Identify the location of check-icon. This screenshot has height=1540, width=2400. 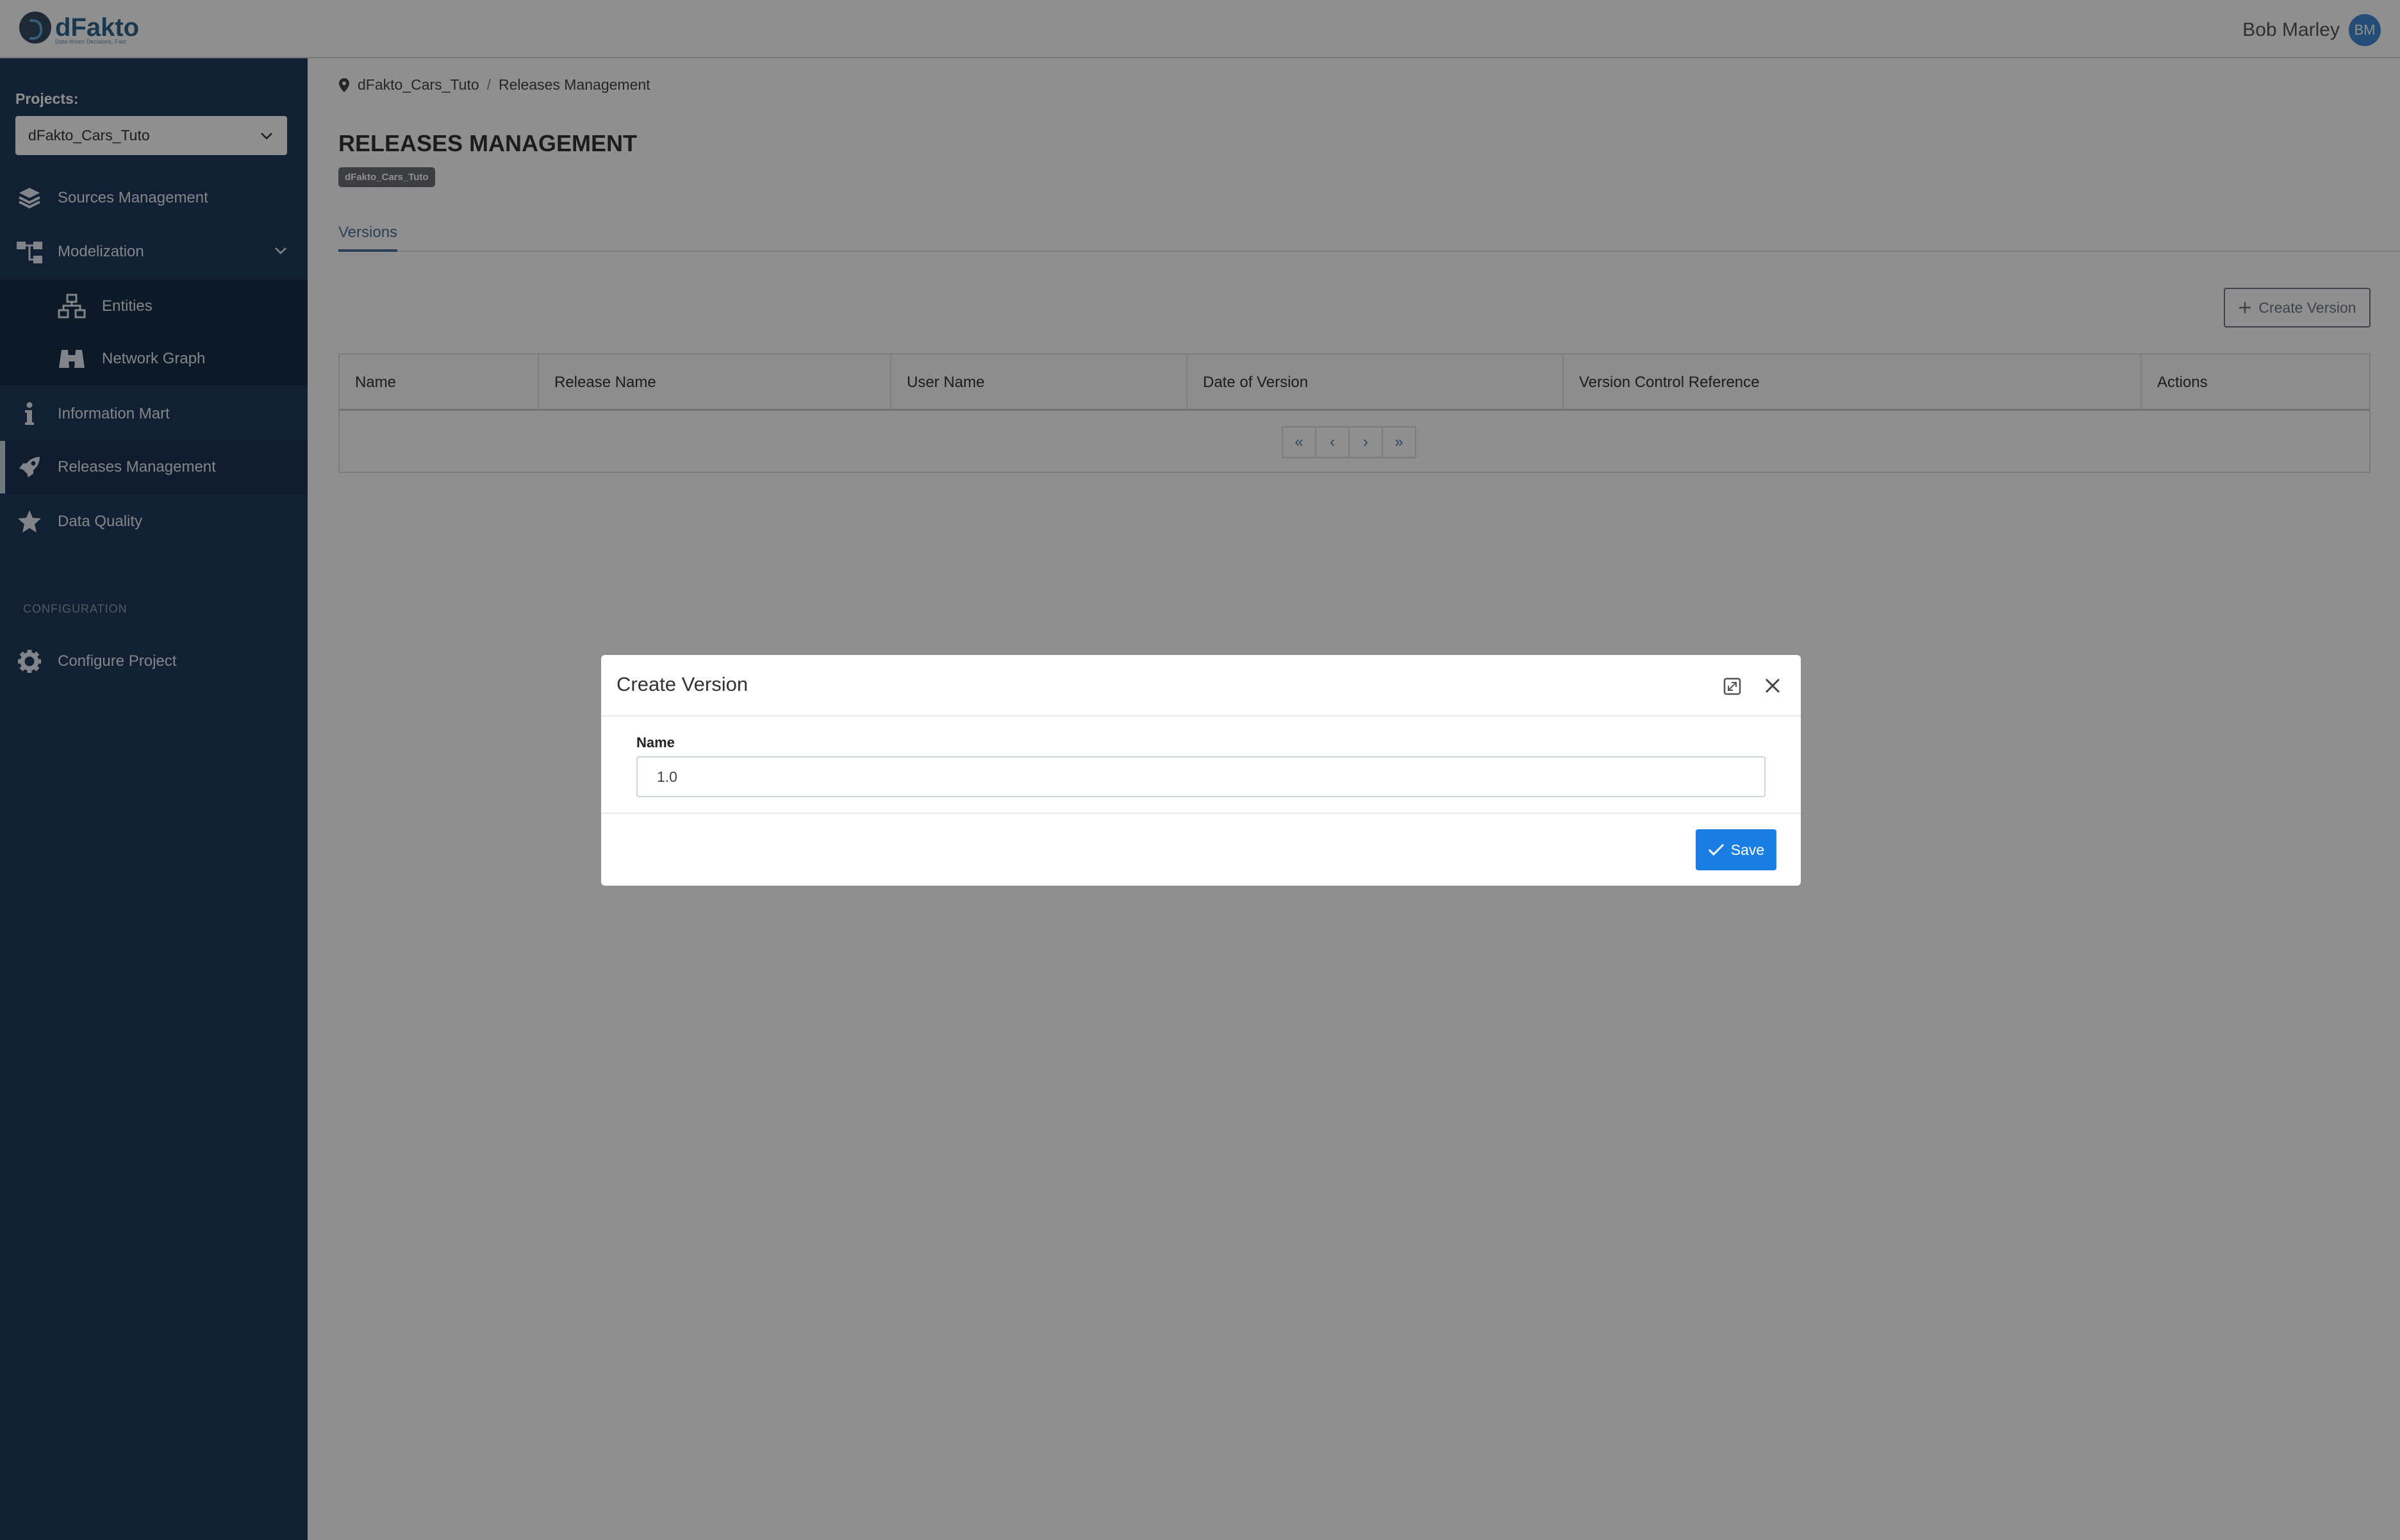
(1716, 850).